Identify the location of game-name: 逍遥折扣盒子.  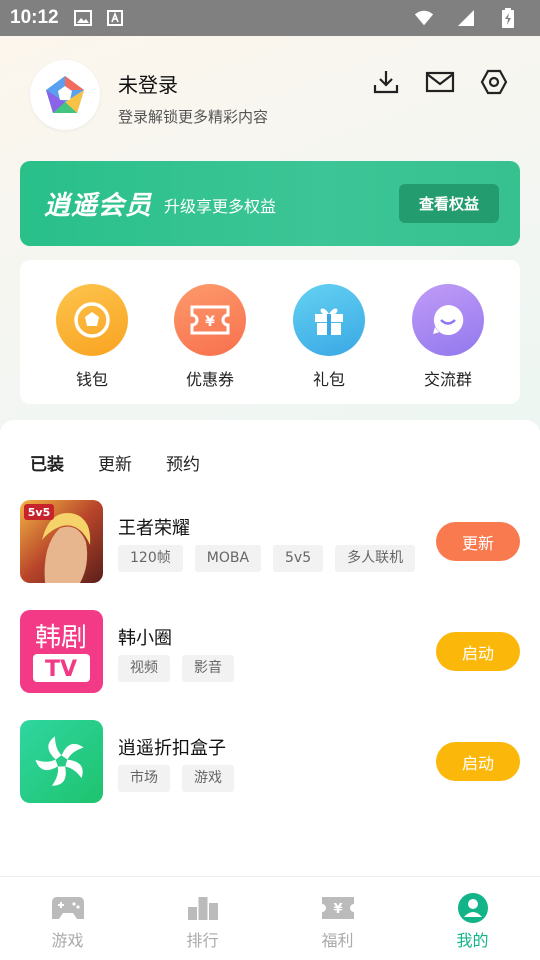
(172, 748).